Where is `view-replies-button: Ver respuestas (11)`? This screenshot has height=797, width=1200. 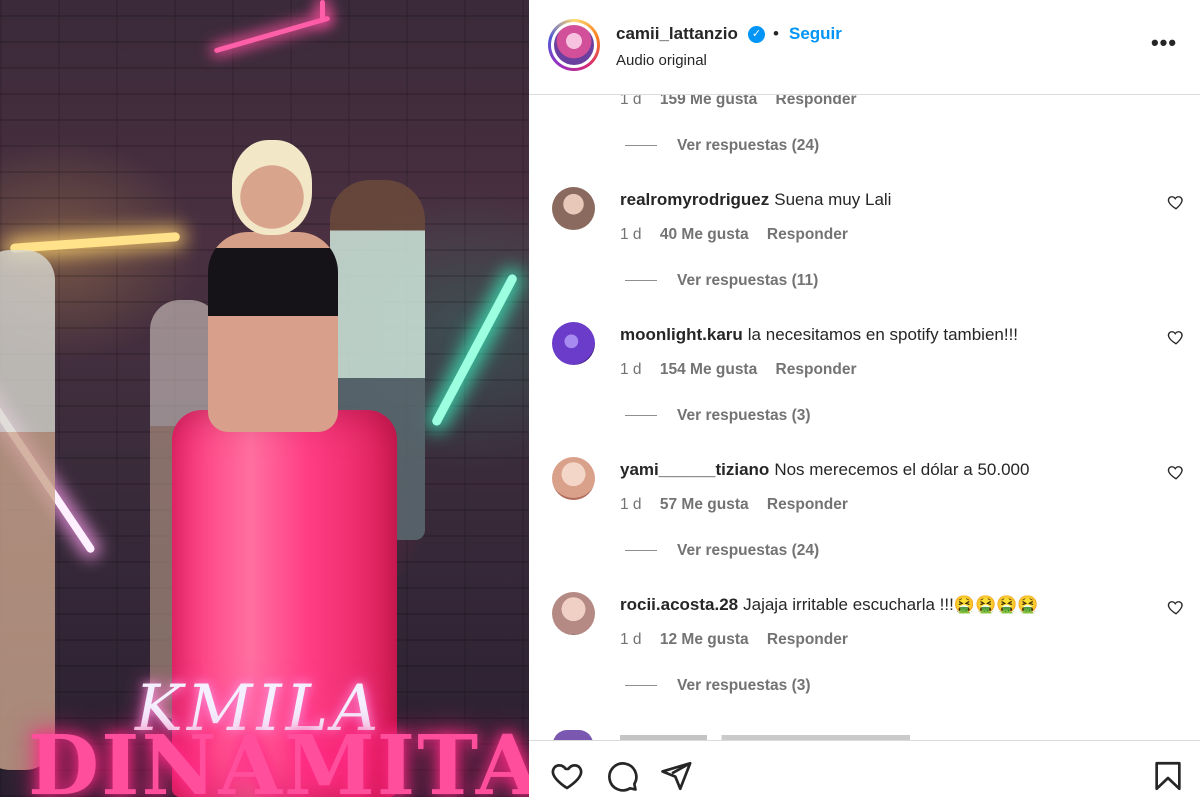 view-replies-button: Ver respuestas (11) is located at coordinates (721, 281).